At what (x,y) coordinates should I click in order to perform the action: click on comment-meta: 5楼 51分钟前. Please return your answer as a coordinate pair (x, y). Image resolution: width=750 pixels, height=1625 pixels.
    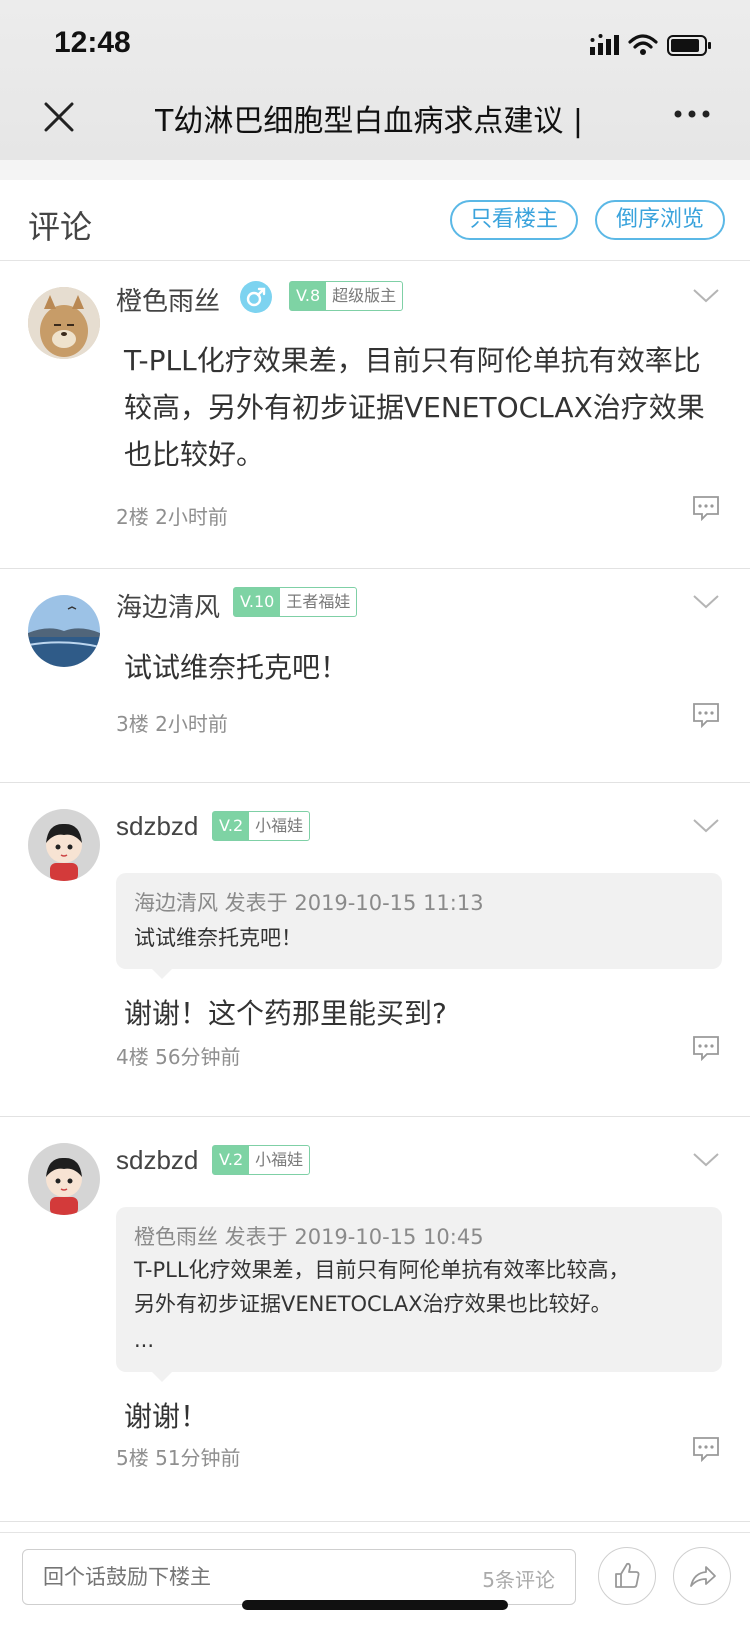
    Looking at the image, I should click on (178, 1456).